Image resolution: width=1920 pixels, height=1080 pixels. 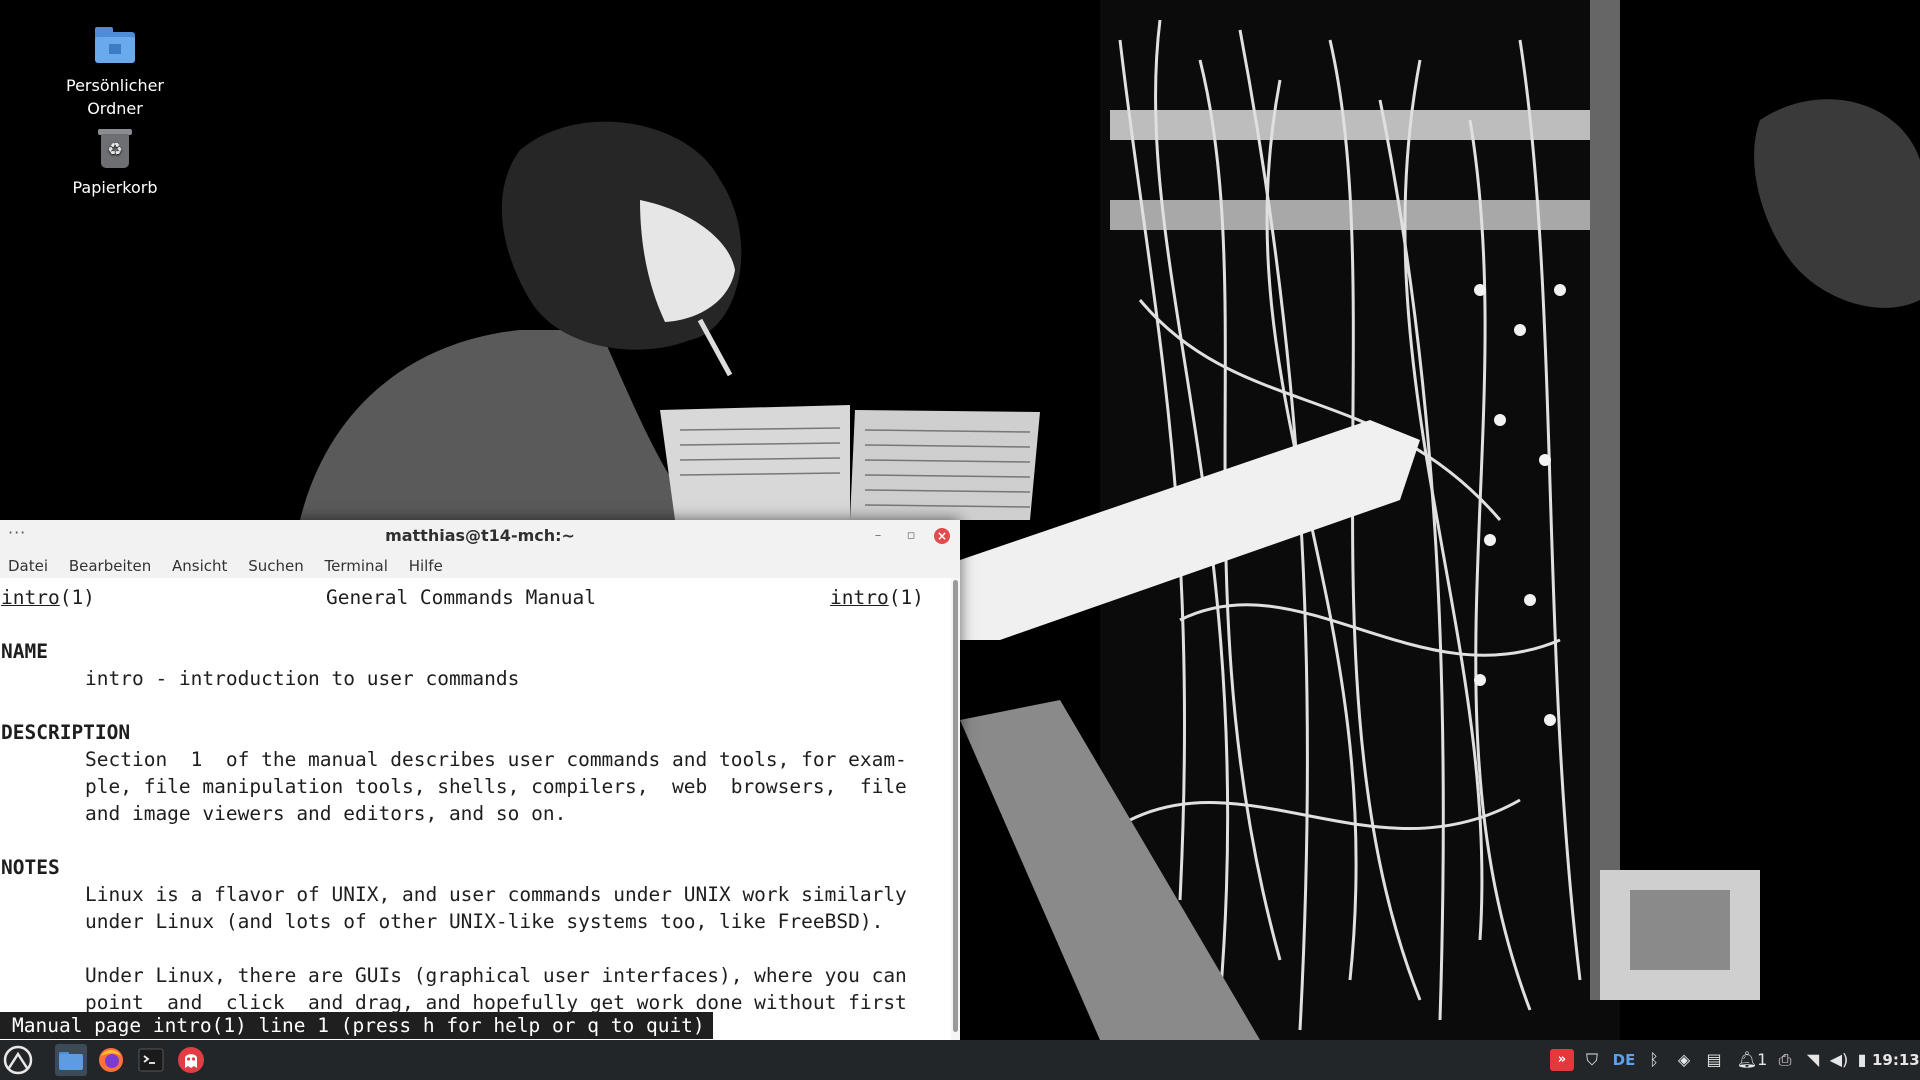 What do you see at coordinates (1654, 1060) in the screenshot?
I see `bluetooth-icon: ᛒ` at bounding box center [1654, 1060].